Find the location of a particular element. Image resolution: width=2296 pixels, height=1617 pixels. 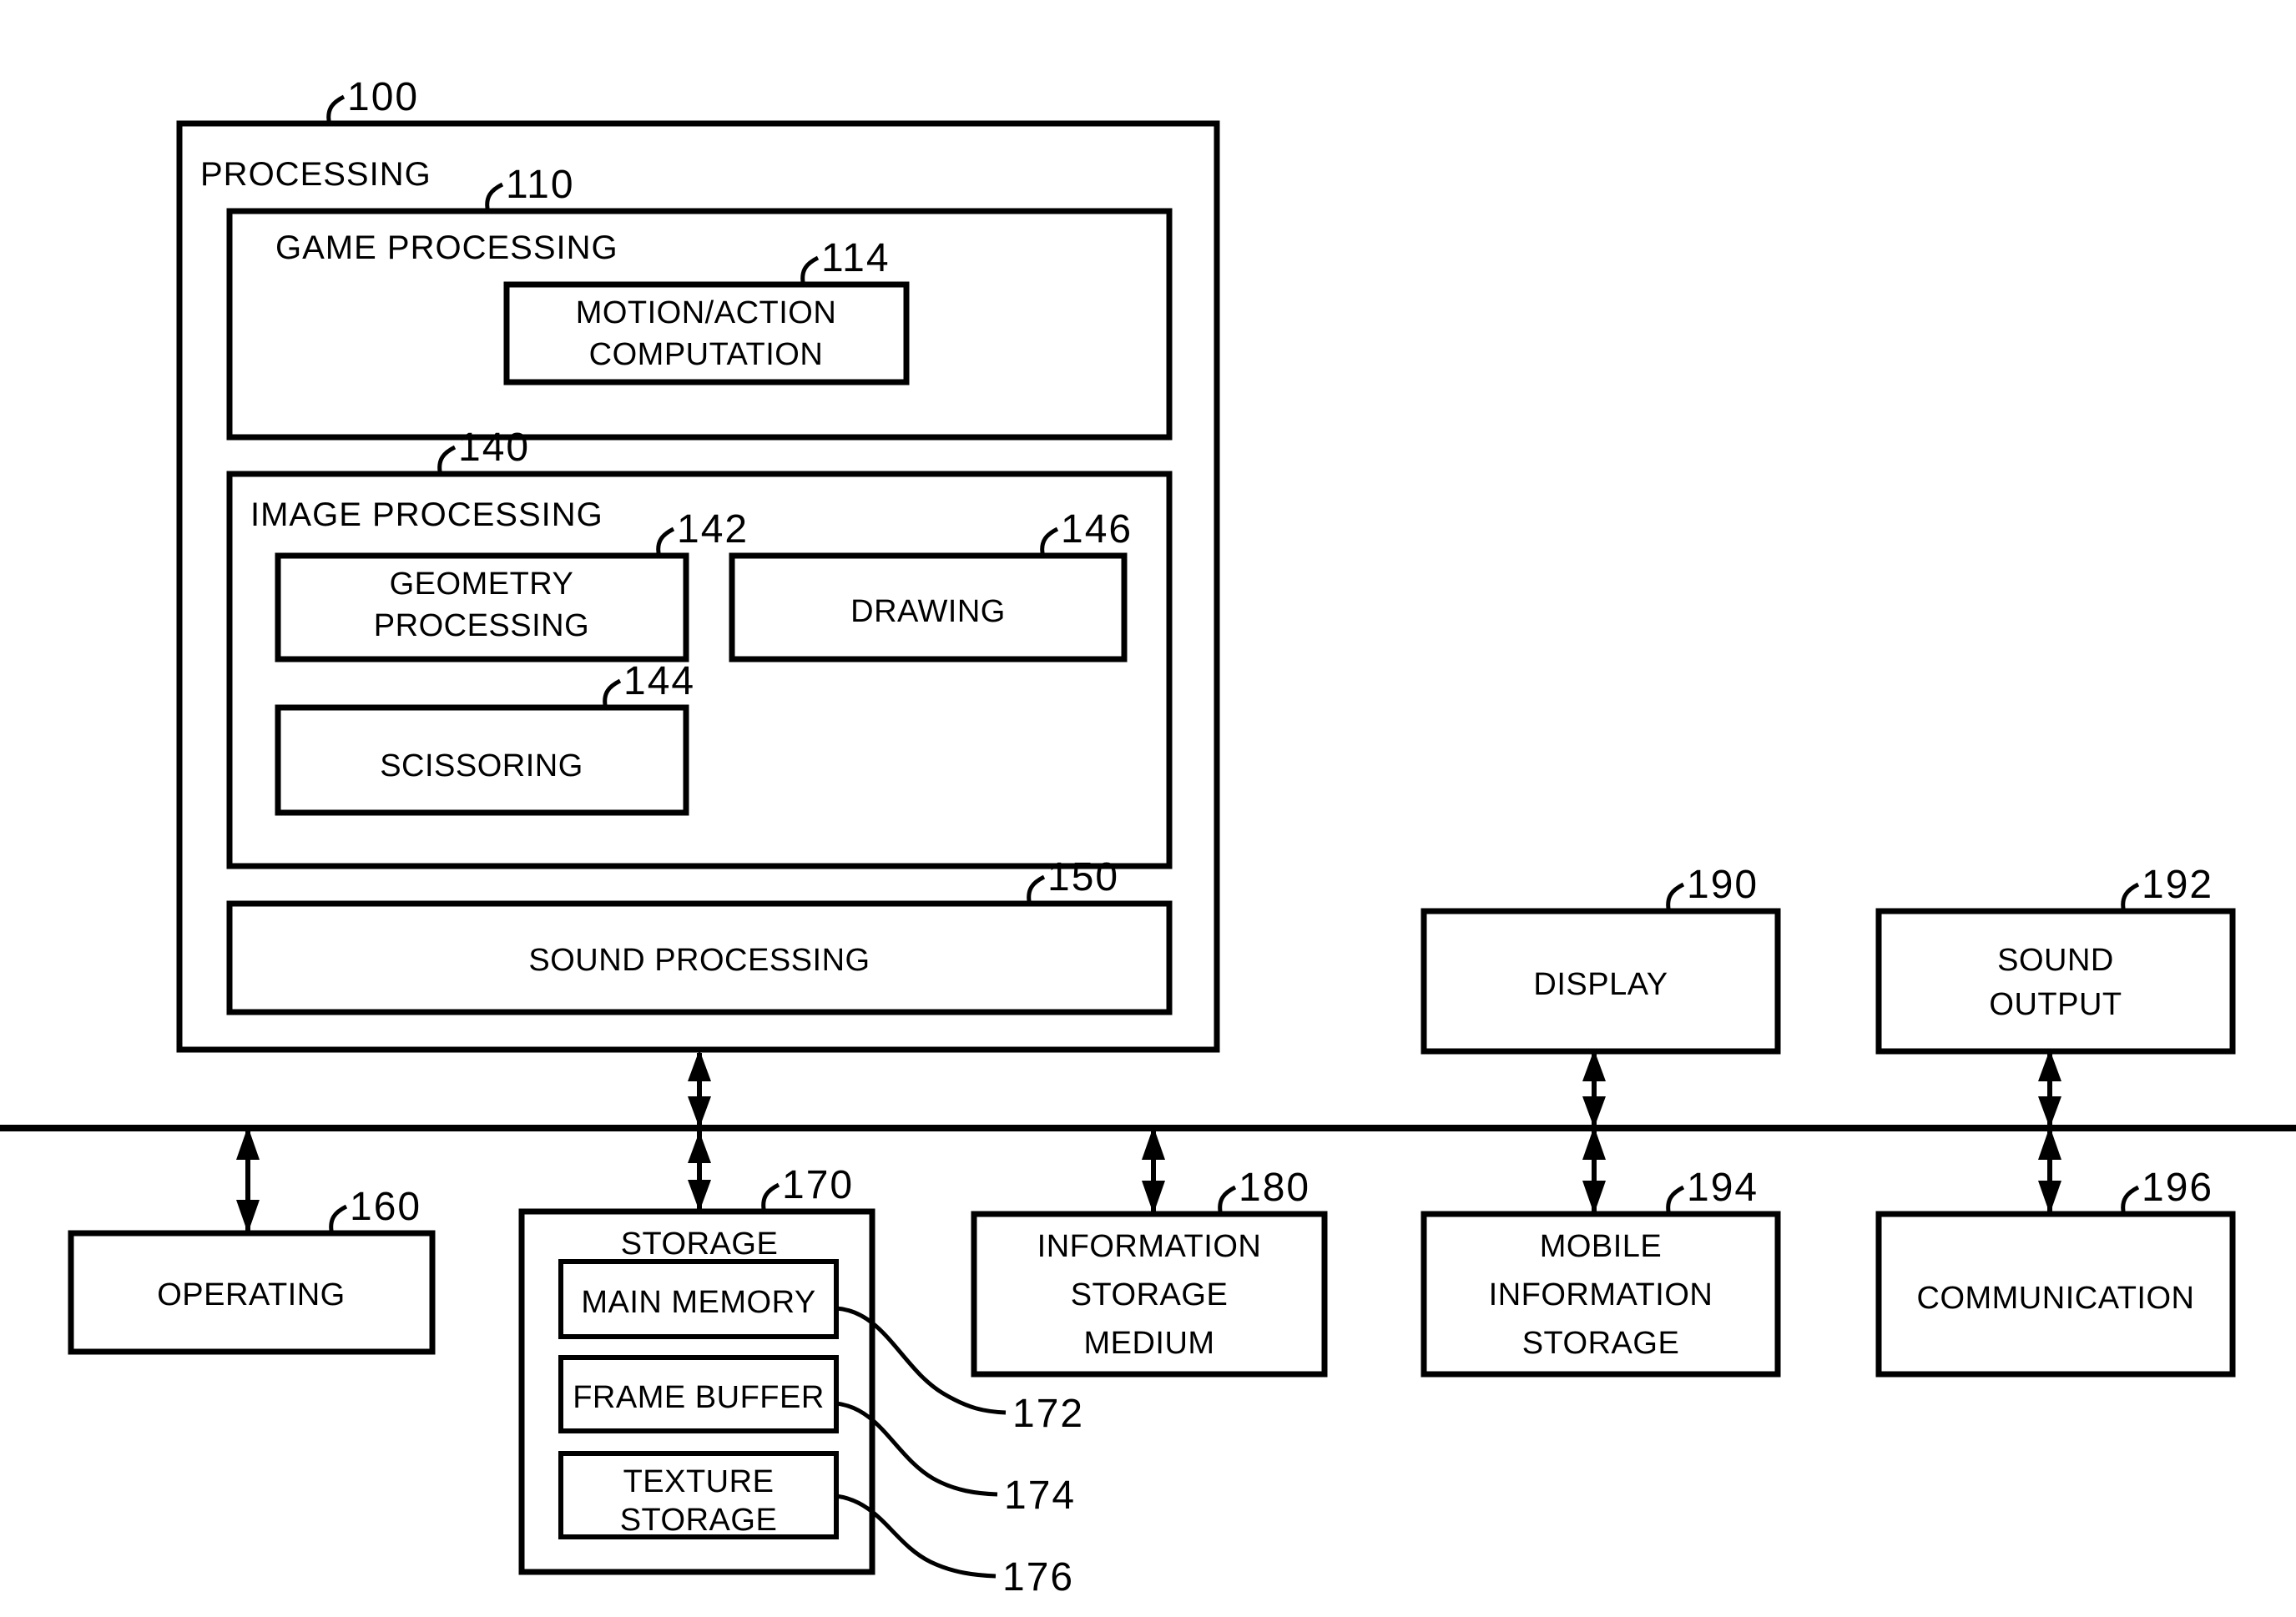

connector-display-bus is located at coordinates (1594, 1089).